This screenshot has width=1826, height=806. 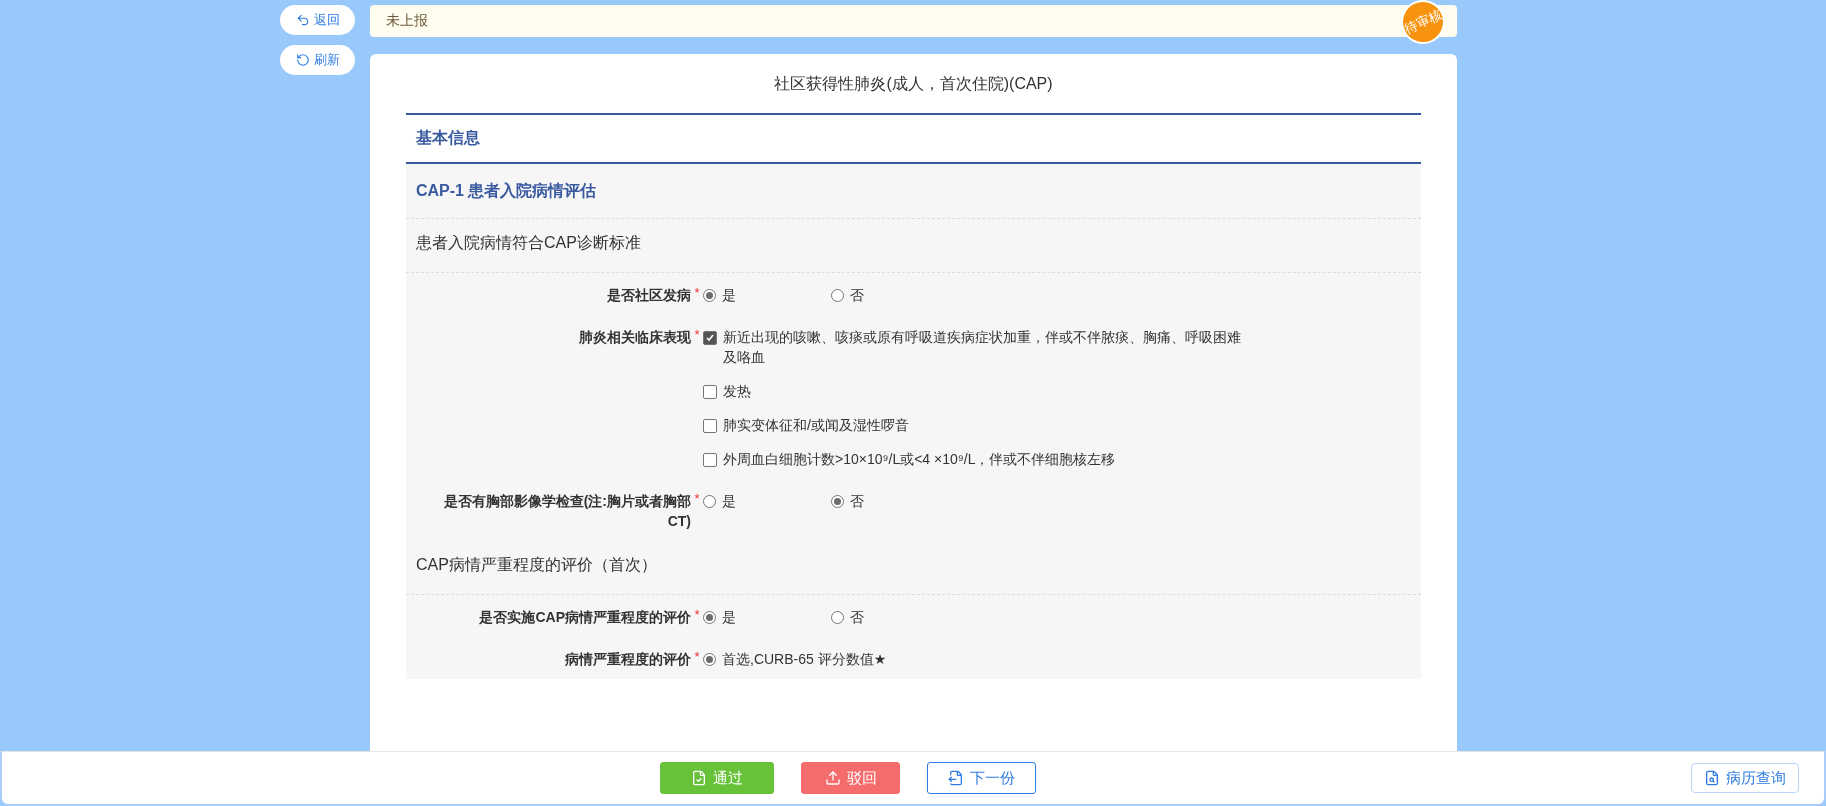 I want to click on field-label: 是否社区发病, so click(x=648, y=295).